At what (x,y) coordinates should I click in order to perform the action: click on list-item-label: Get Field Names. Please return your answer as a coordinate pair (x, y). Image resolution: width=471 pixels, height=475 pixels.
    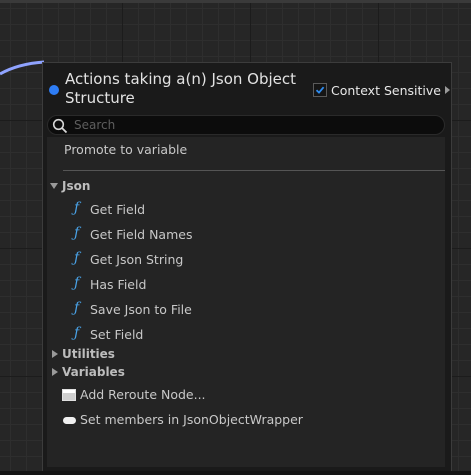
    Looking at the image, I should click on (141, 234).